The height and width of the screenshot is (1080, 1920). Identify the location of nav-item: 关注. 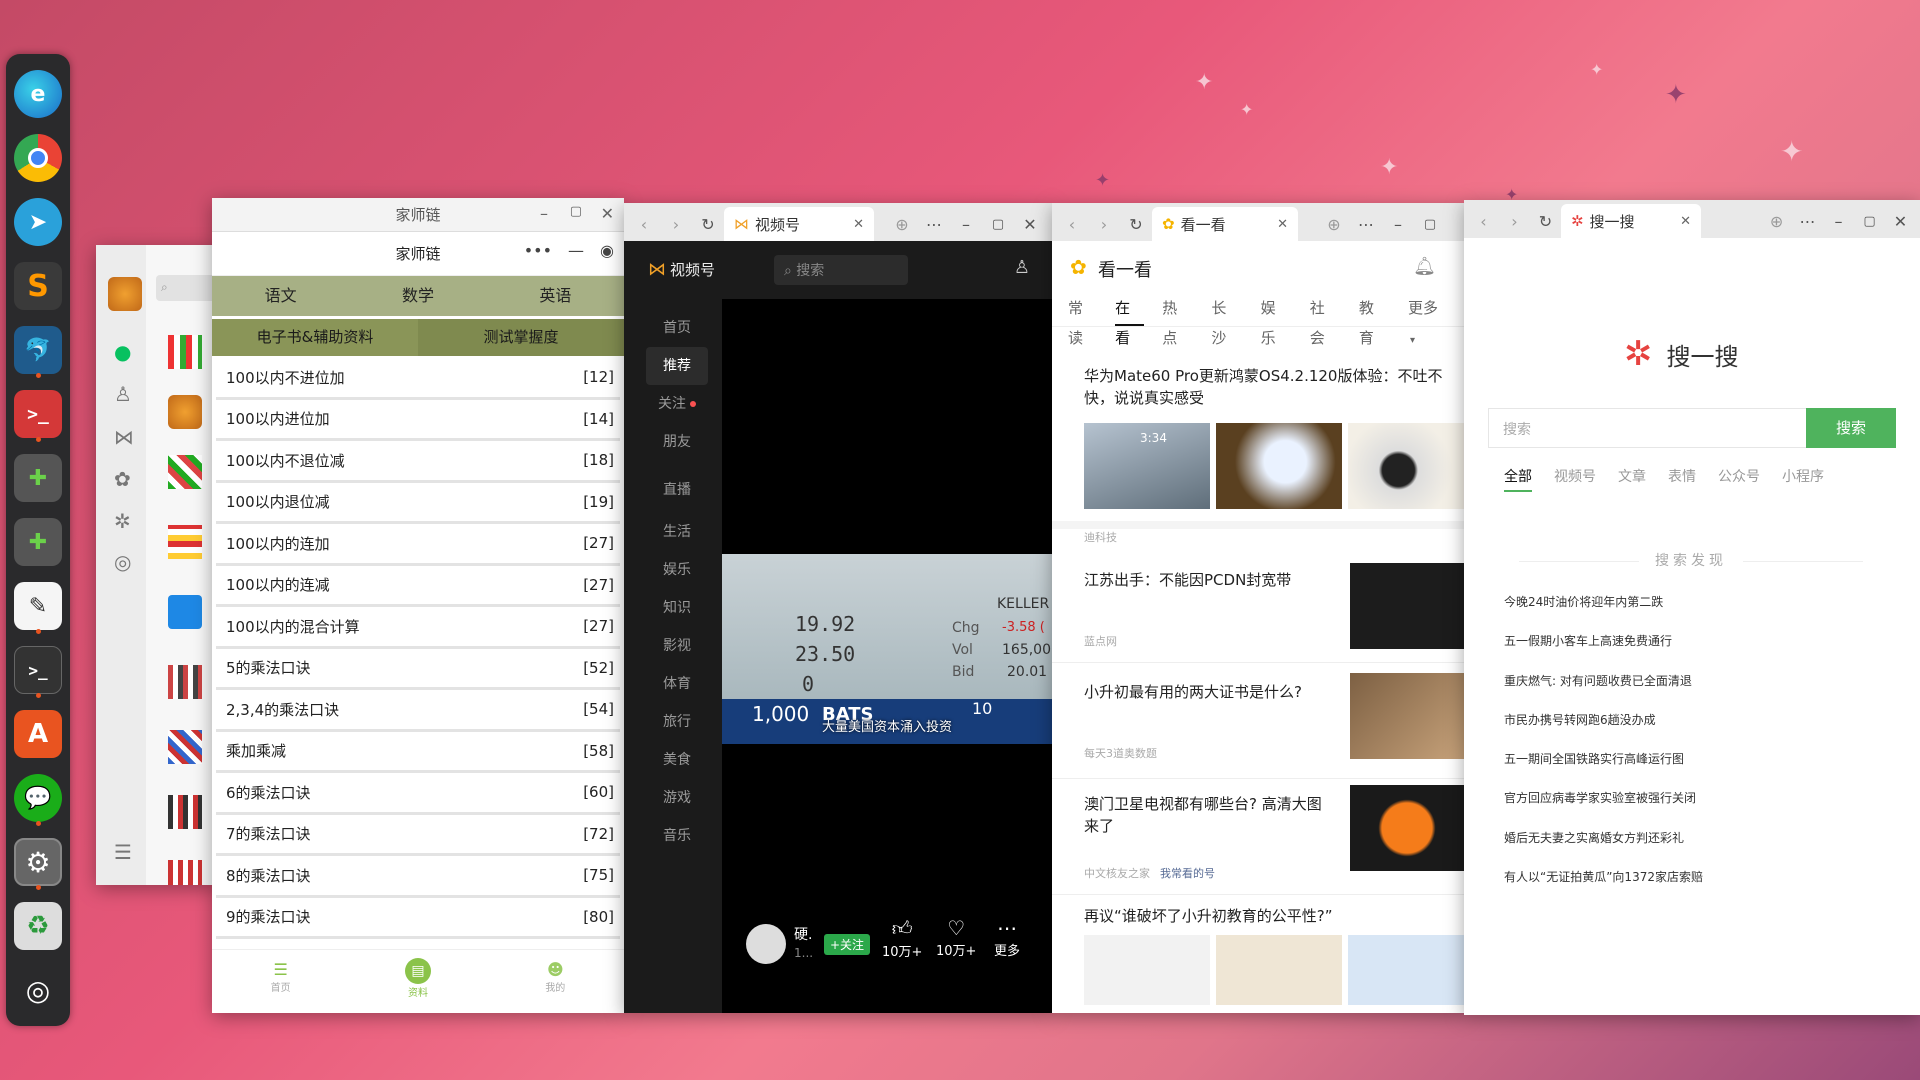
(677, 404).